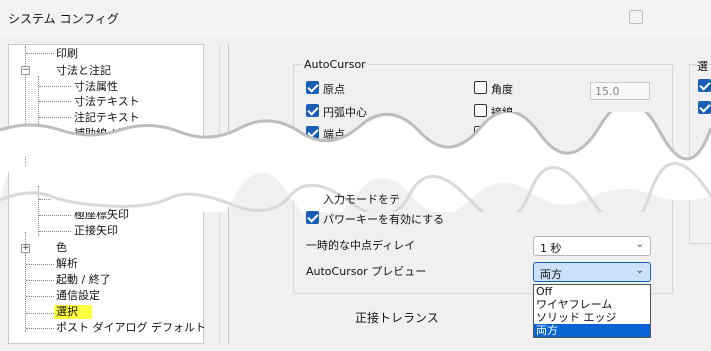 This screenshot has width=711, height=351. What do you see at coordinates (592, 291) in the screenshot?
I see `preview-option-off: Off` at bounding box center [592, 291].